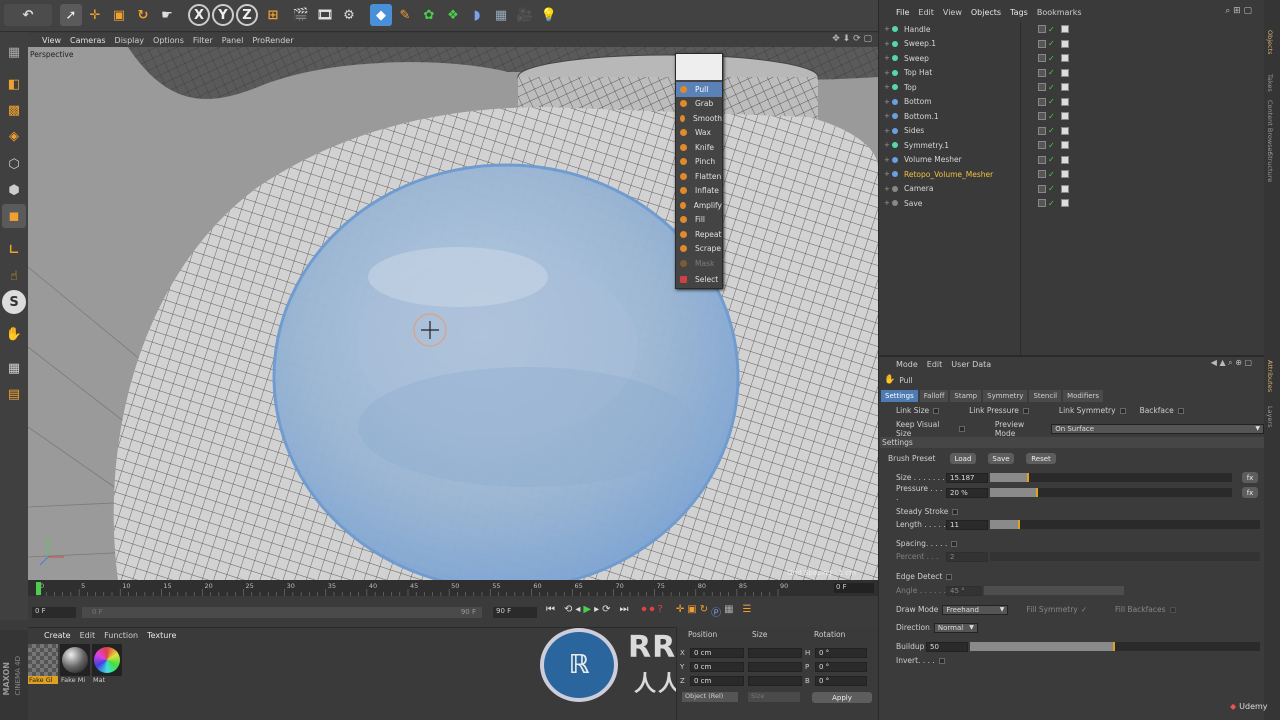 This screenshot has width=1280, height=720. I want to click on om-menu-file: File, so click(902, 12).